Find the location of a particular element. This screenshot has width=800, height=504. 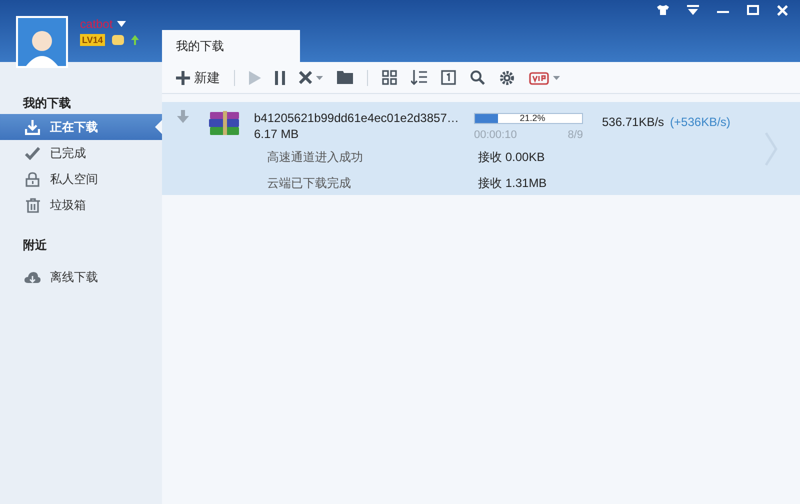

sidebar-item: 离线下载 is located at coordinates (81, 277).